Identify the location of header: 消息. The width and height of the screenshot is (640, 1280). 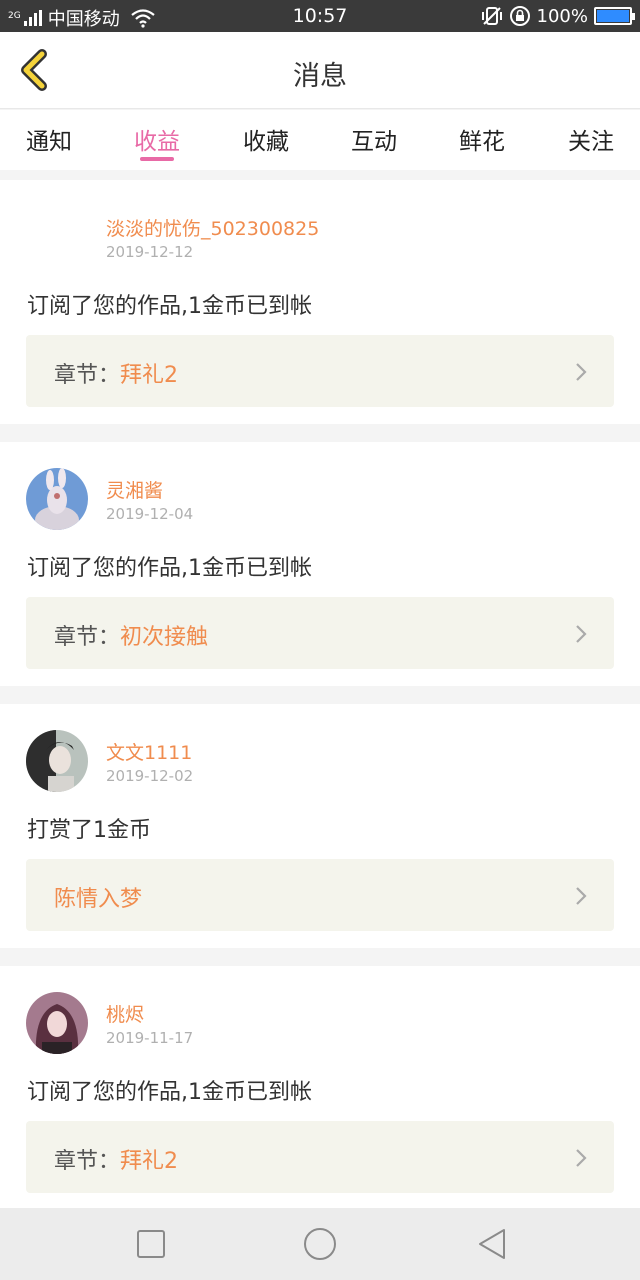
(320, 70).